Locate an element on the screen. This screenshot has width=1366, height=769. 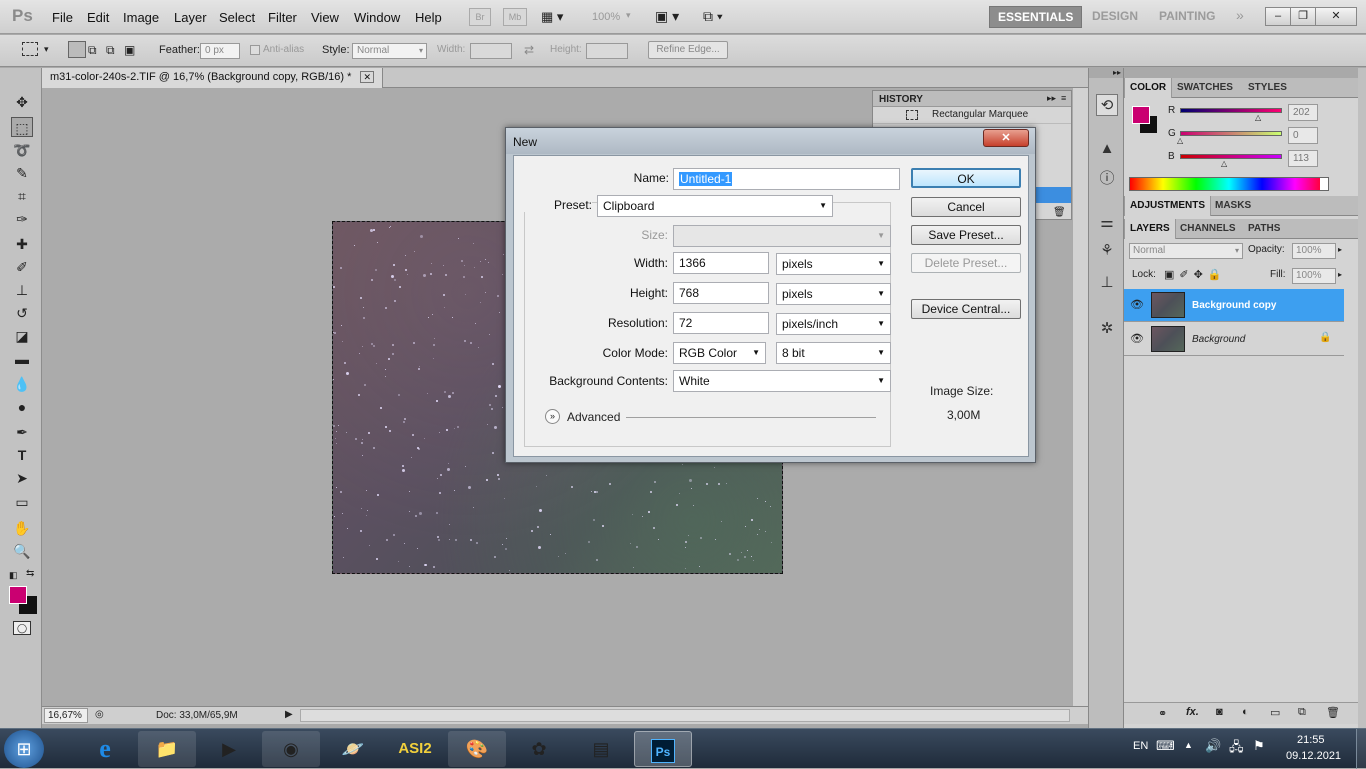
eye-icon: 👁 is located at coordinates (1137, 338).